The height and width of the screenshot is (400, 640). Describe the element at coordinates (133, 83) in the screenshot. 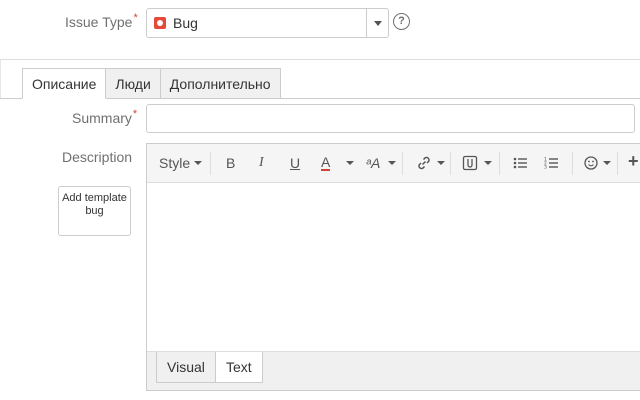

I see `tab-people: Люди` at that location.